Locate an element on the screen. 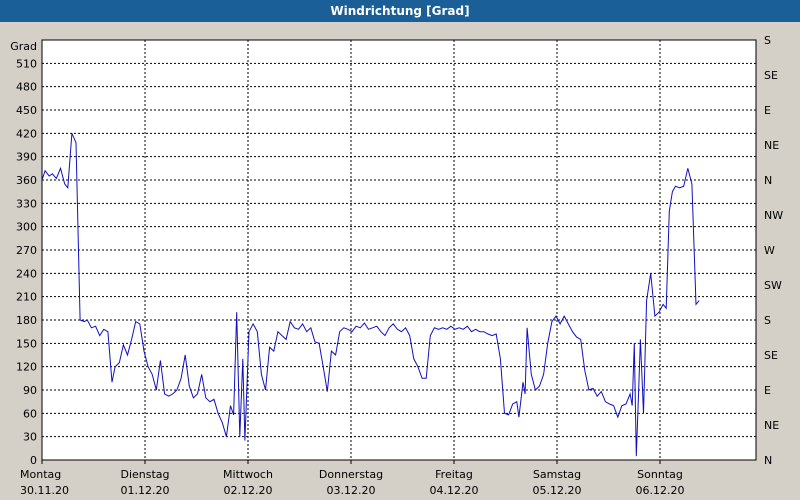  y-tick-label: 270 is located at coordinates (26, 250).